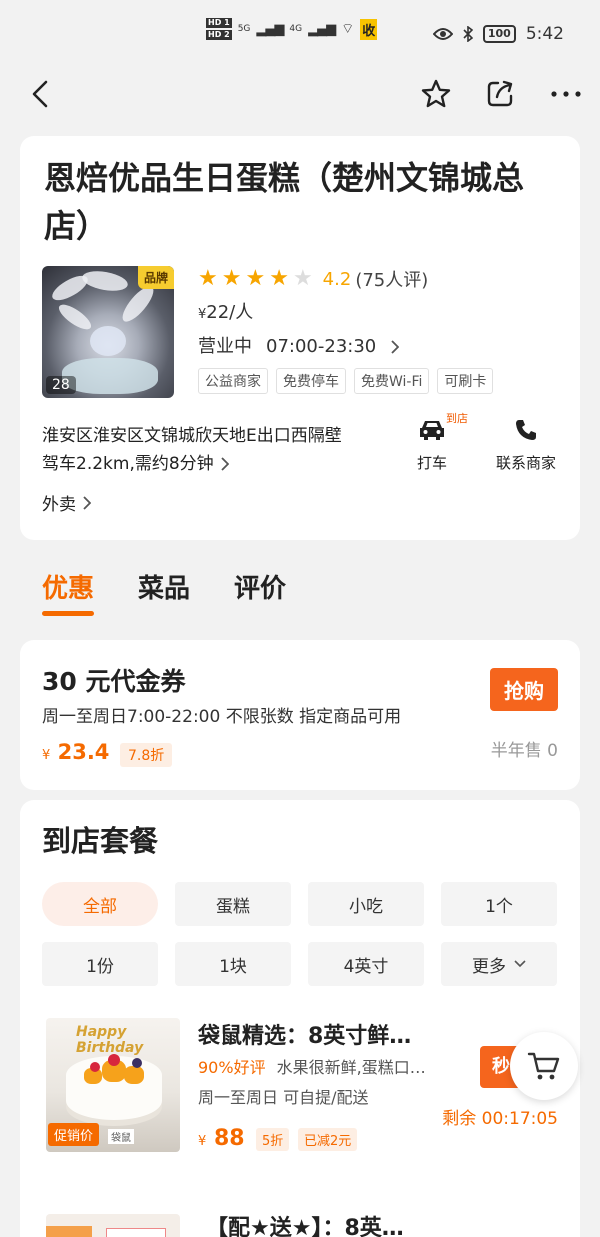 Image resolution: width=600 pixels, height=1237 pixels. I want to click on service-tag: 免费停车, so click(311, 381).